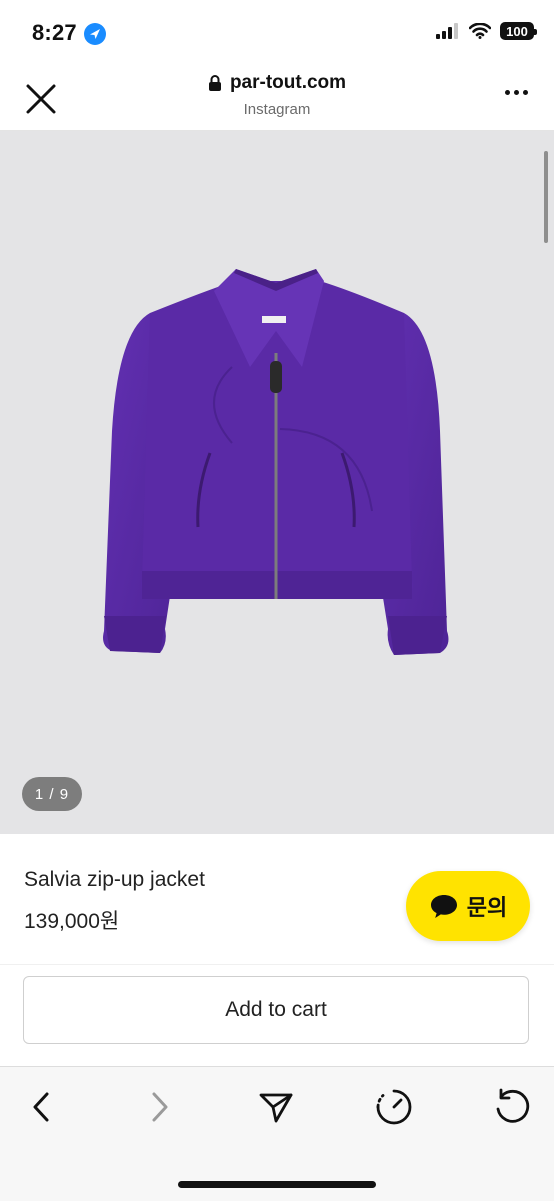 This screenshot has height=1201, width=554. Describe the element at coordinates (277, 33) in the screenshot. I see `status-bar: 8:27 100` at that location.